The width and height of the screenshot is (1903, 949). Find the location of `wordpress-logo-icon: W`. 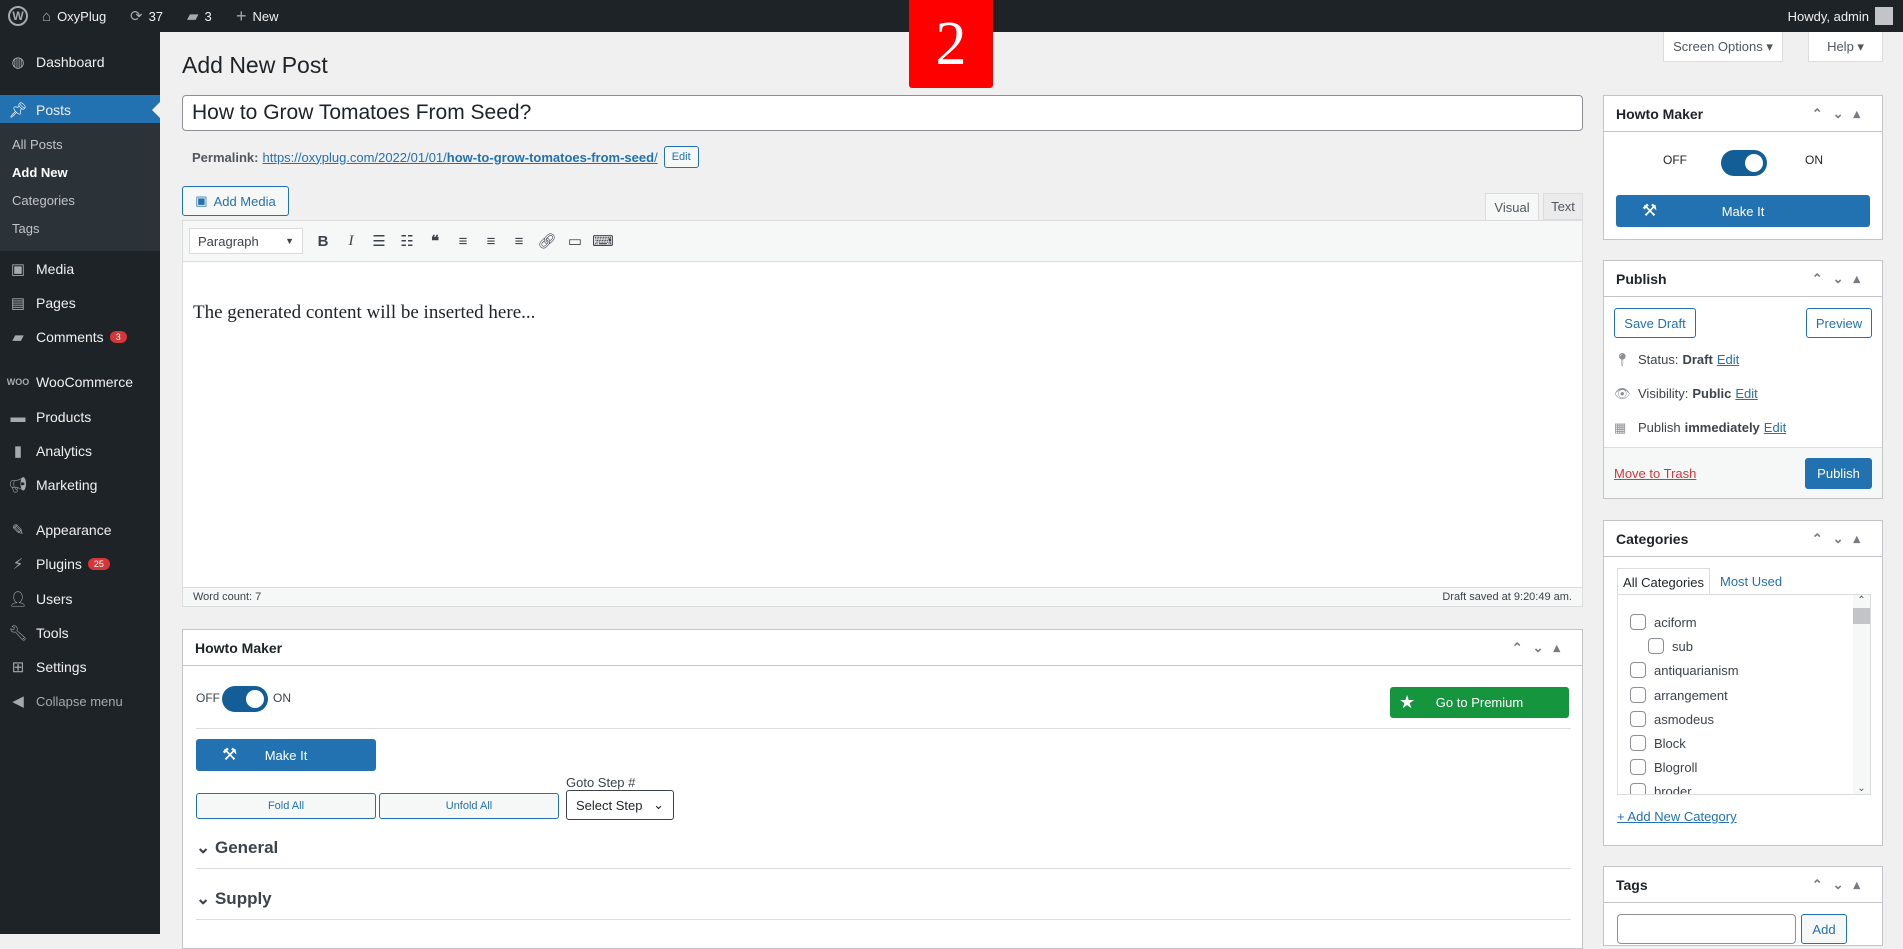

wordpress-logo-icon: W is located at coordinates (18, 16).